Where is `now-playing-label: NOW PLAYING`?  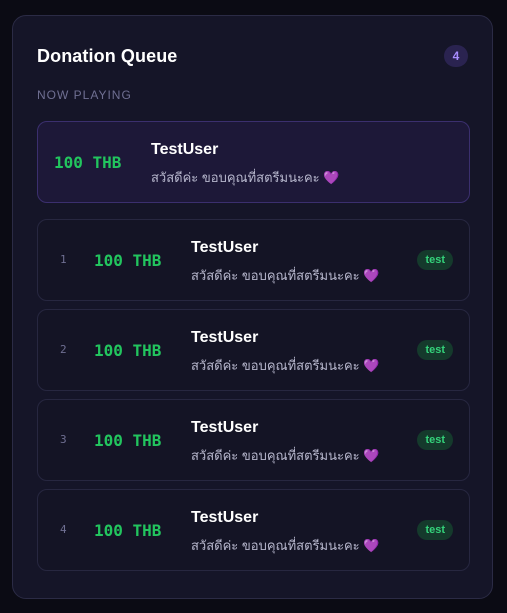
now-playing-label: NOW PLAYING is located at coordinates (84, 95).